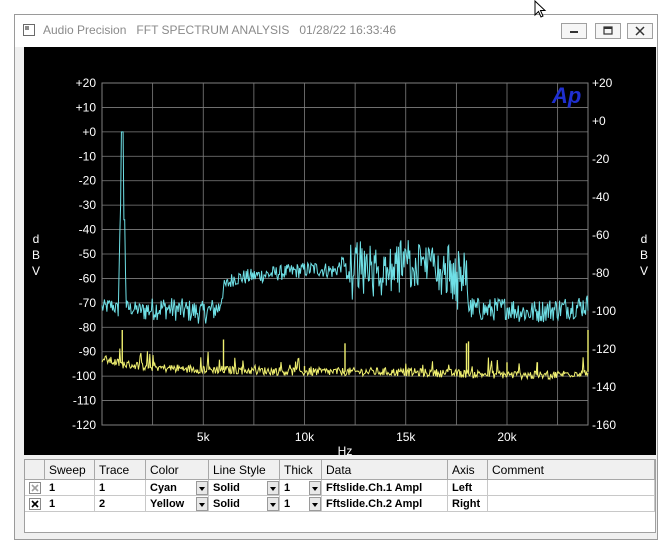 The height and width of the screenshot is (545, 660). I want to click on right-tick-label: -160, so click(604, 425).